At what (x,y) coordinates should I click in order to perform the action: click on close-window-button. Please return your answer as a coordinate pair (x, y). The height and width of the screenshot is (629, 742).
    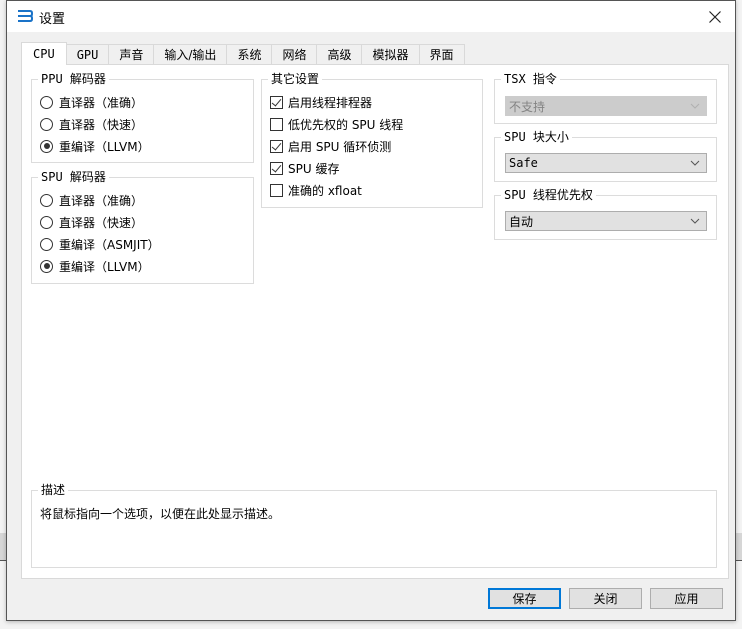
    Looking at the image, I should click on (715, 16).